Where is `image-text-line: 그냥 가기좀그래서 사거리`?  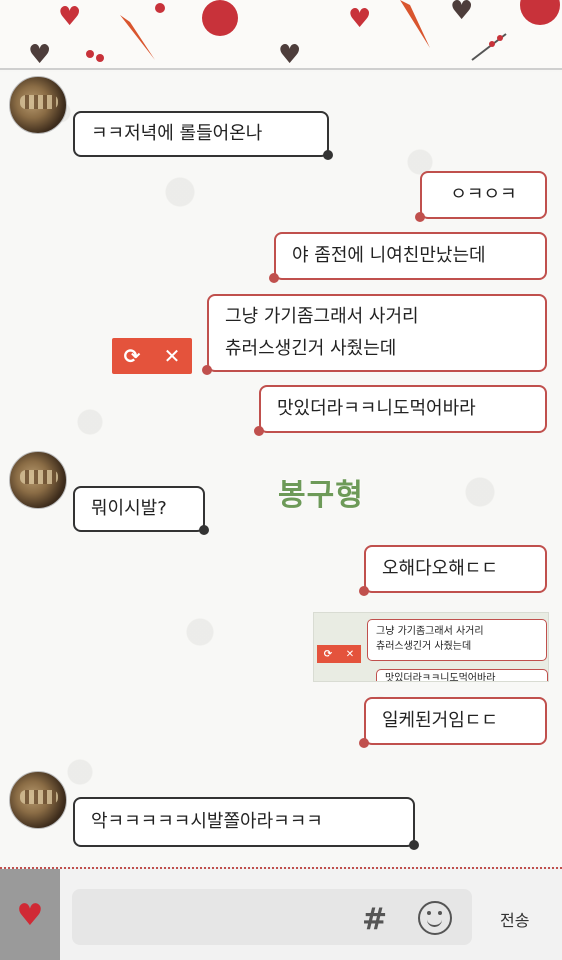
image-text-line: 그냥 가기좀그래서 사거리 is located at coordinates (430, 631).